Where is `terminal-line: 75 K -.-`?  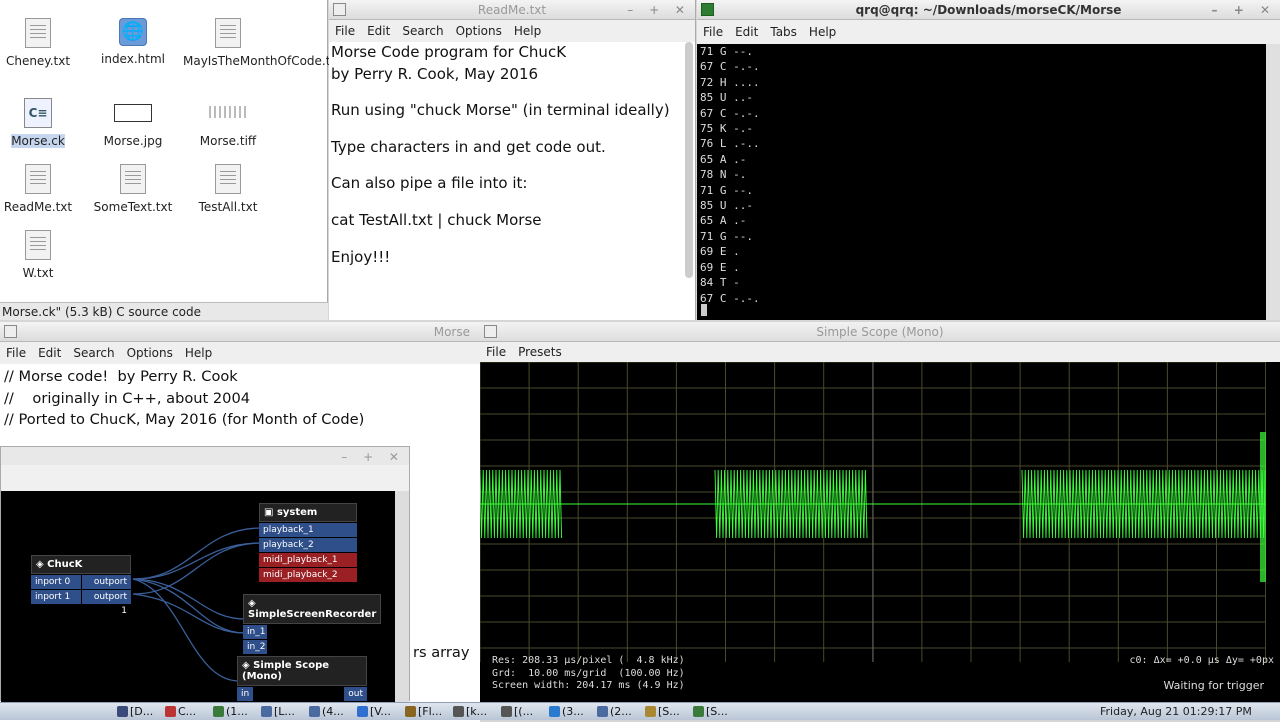
terminal-line: 75 K -.- is located at coordinates (726, 129).